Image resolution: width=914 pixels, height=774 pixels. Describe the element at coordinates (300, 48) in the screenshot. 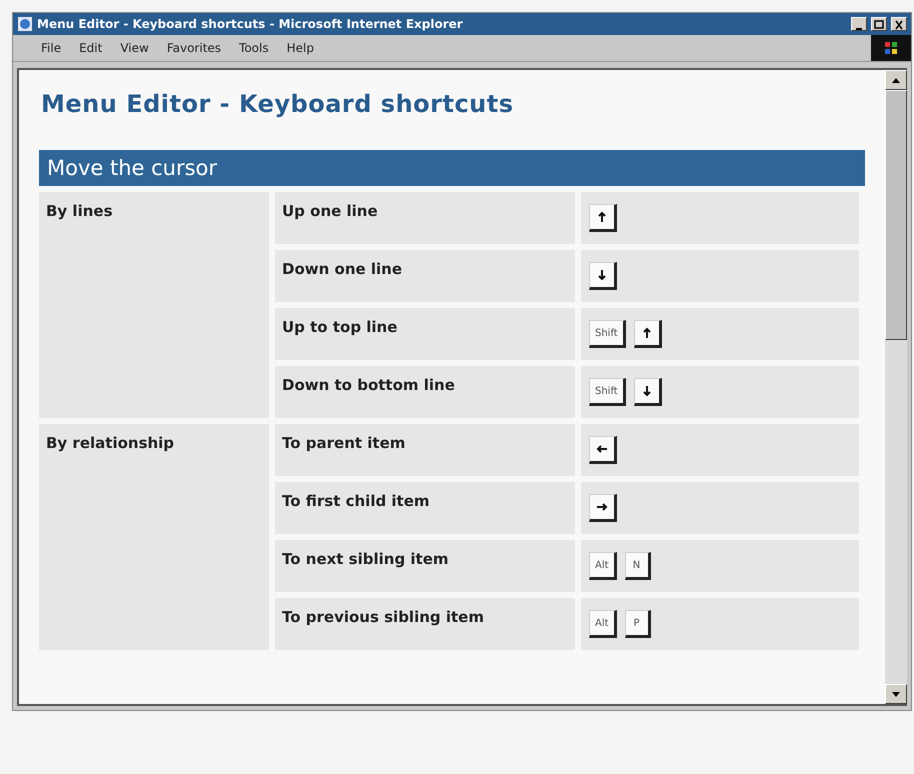

I see `menu-item: Help` at that location.